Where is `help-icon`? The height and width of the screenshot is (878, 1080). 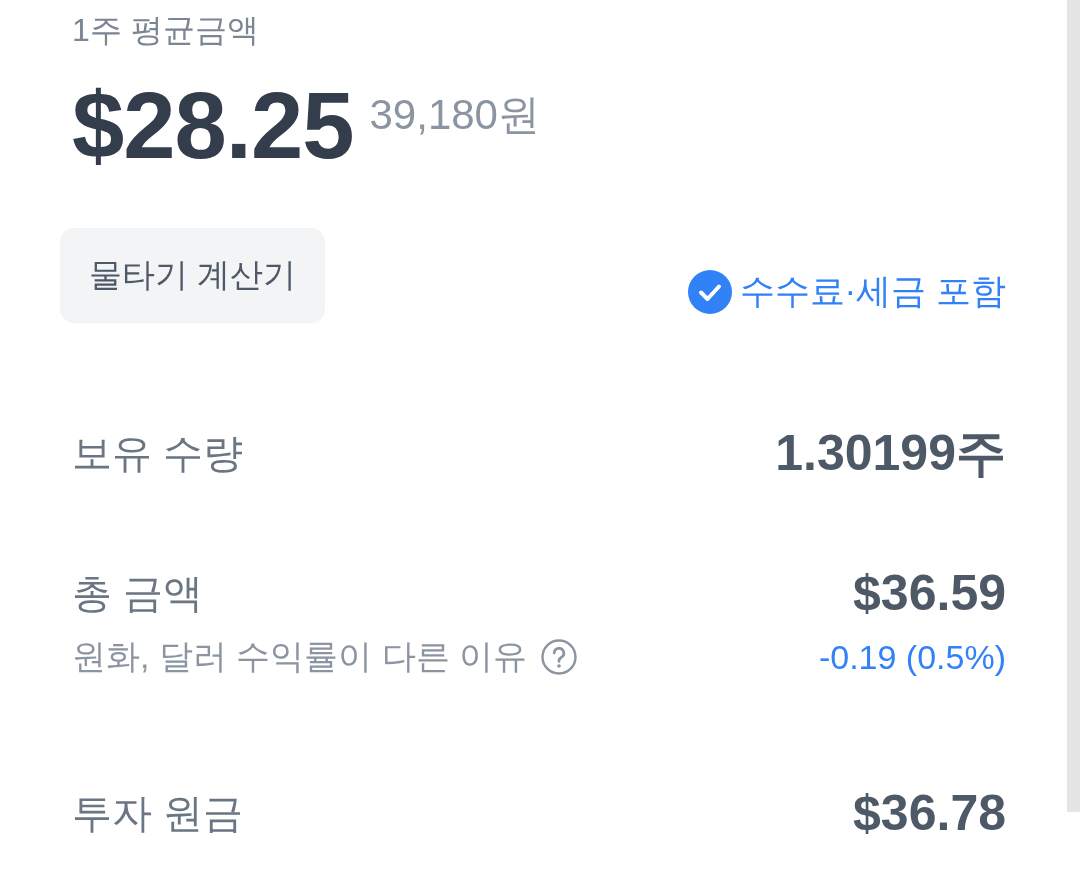 help-icon is located at coordinates (559, 657).